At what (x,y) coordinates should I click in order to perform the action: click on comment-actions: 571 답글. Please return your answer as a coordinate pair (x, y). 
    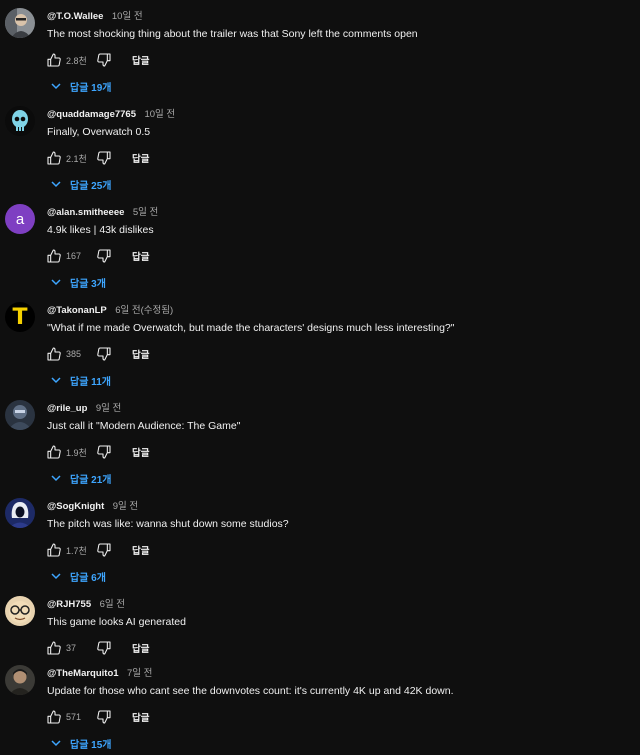
    Looking at the image, I should click on (97, 717).